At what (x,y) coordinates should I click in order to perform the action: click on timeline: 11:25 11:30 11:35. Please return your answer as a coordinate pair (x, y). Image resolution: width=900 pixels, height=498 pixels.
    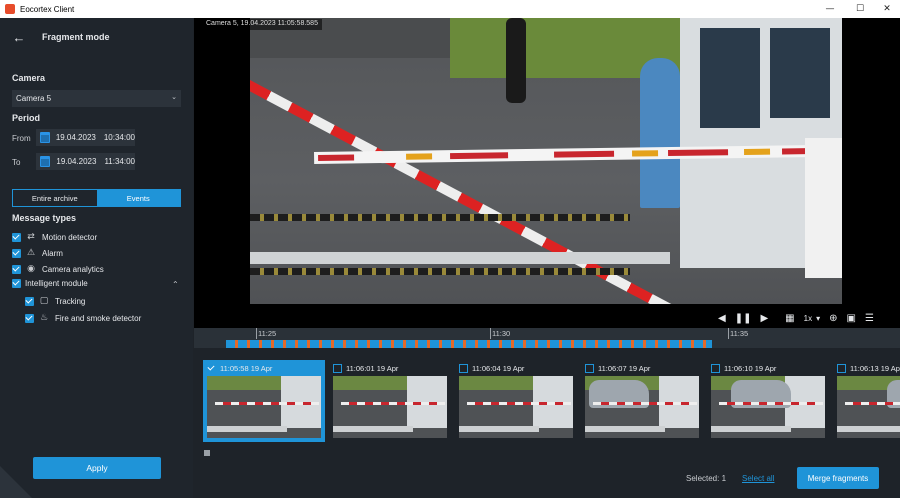
    Looking at the image, I should click on (547, 338).